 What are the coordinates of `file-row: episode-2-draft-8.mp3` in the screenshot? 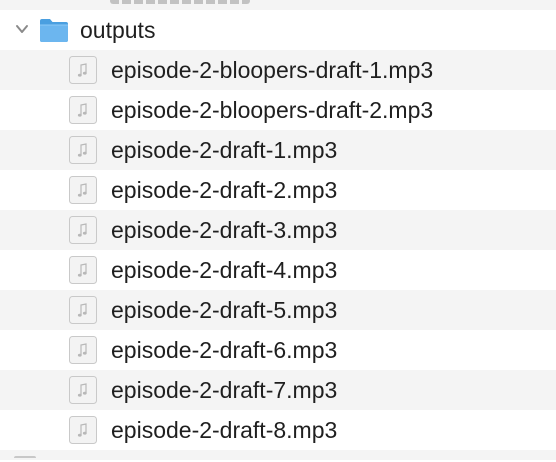 It's located at (278, 430).